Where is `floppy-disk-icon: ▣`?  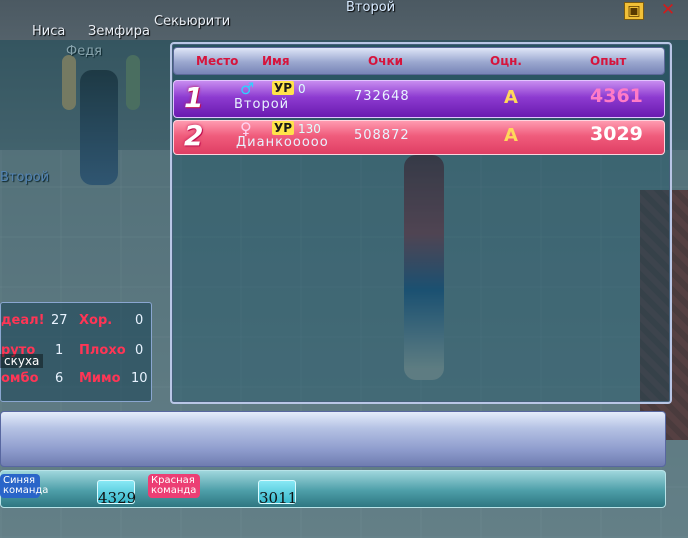
floppy-disk-icon: ▣ is located at coordinates (634, 11).